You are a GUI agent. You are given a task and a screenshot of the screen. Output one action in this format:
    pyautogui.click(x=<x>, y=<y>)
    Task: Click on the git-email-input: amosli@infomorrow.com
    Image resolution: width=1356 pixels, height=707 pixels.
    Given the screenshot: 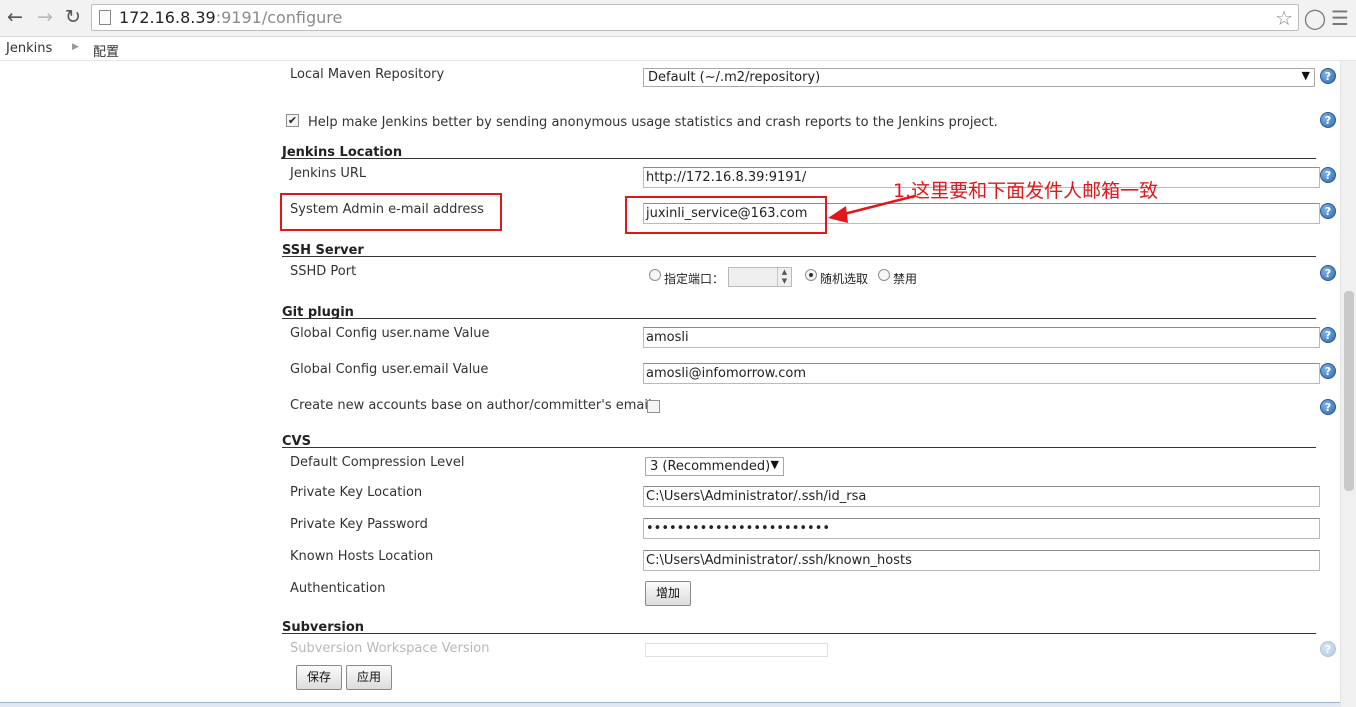 What is the action you would take?
    pyautogui.click(x=981, y=373)
    